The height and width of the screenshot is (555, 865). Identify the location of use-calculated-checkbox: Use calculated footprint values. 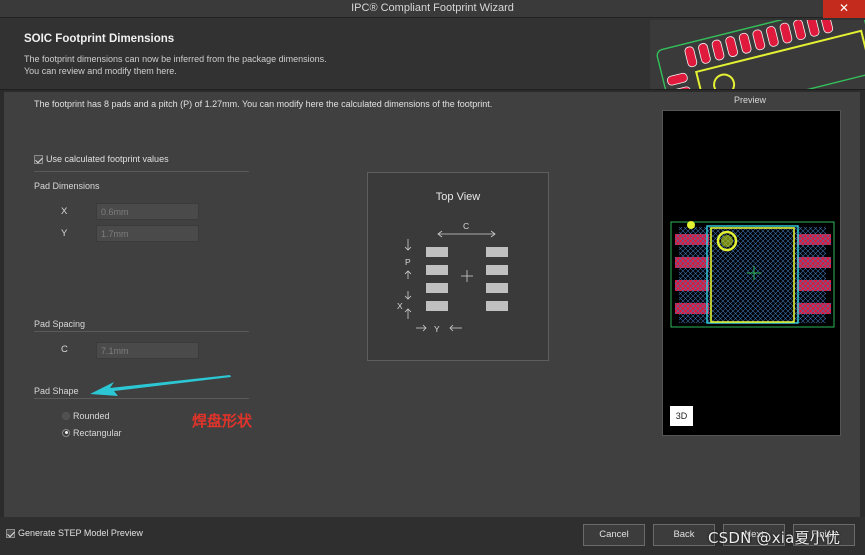
(101, 159).